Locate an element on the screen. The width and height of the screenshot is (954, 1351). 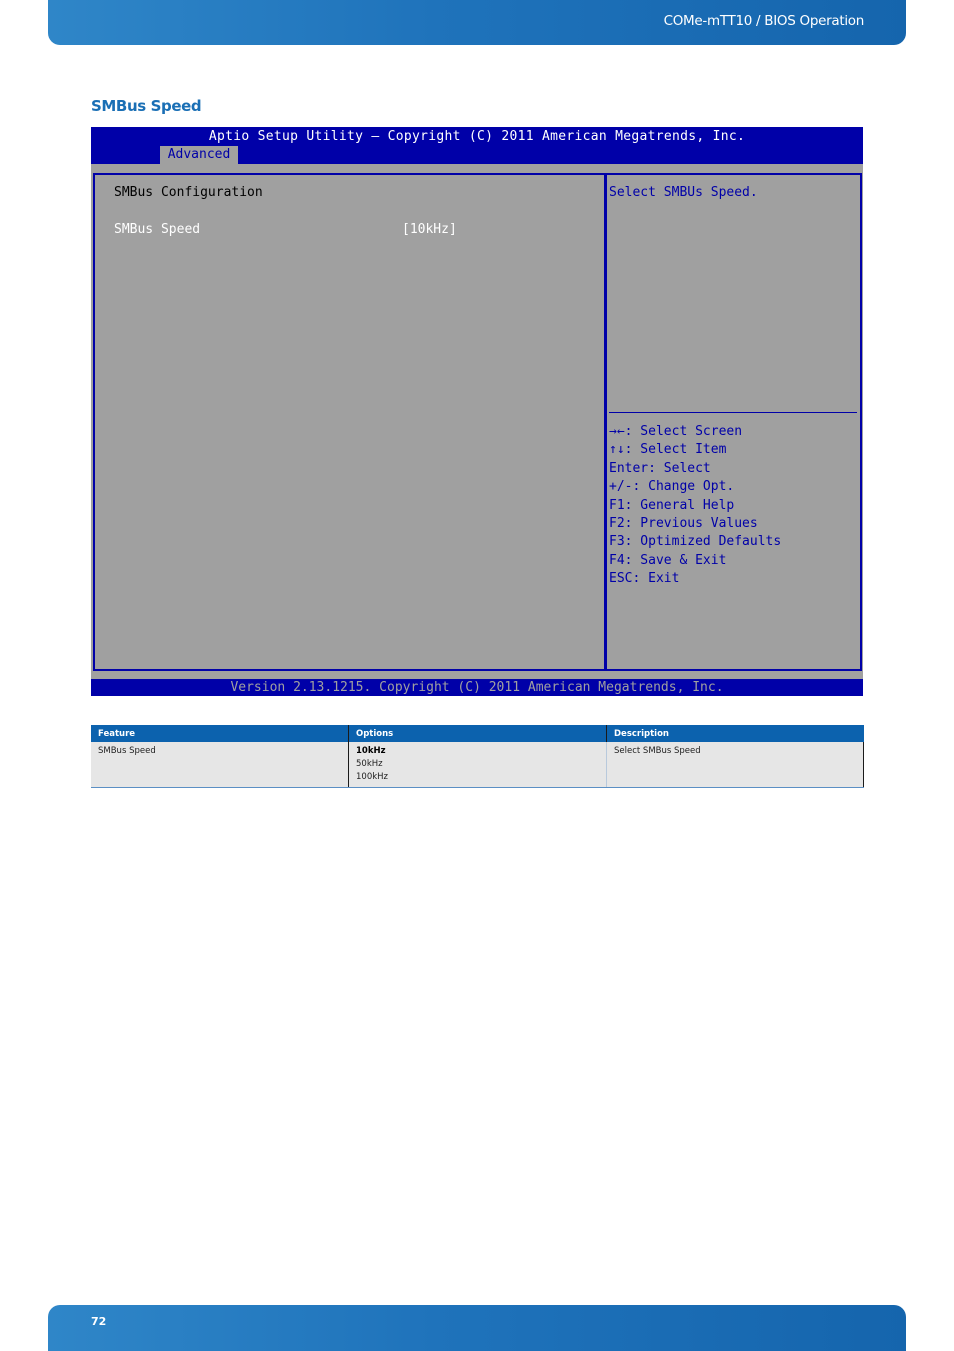
tab-advanced: Advanced is located at coordinates (199, 155).